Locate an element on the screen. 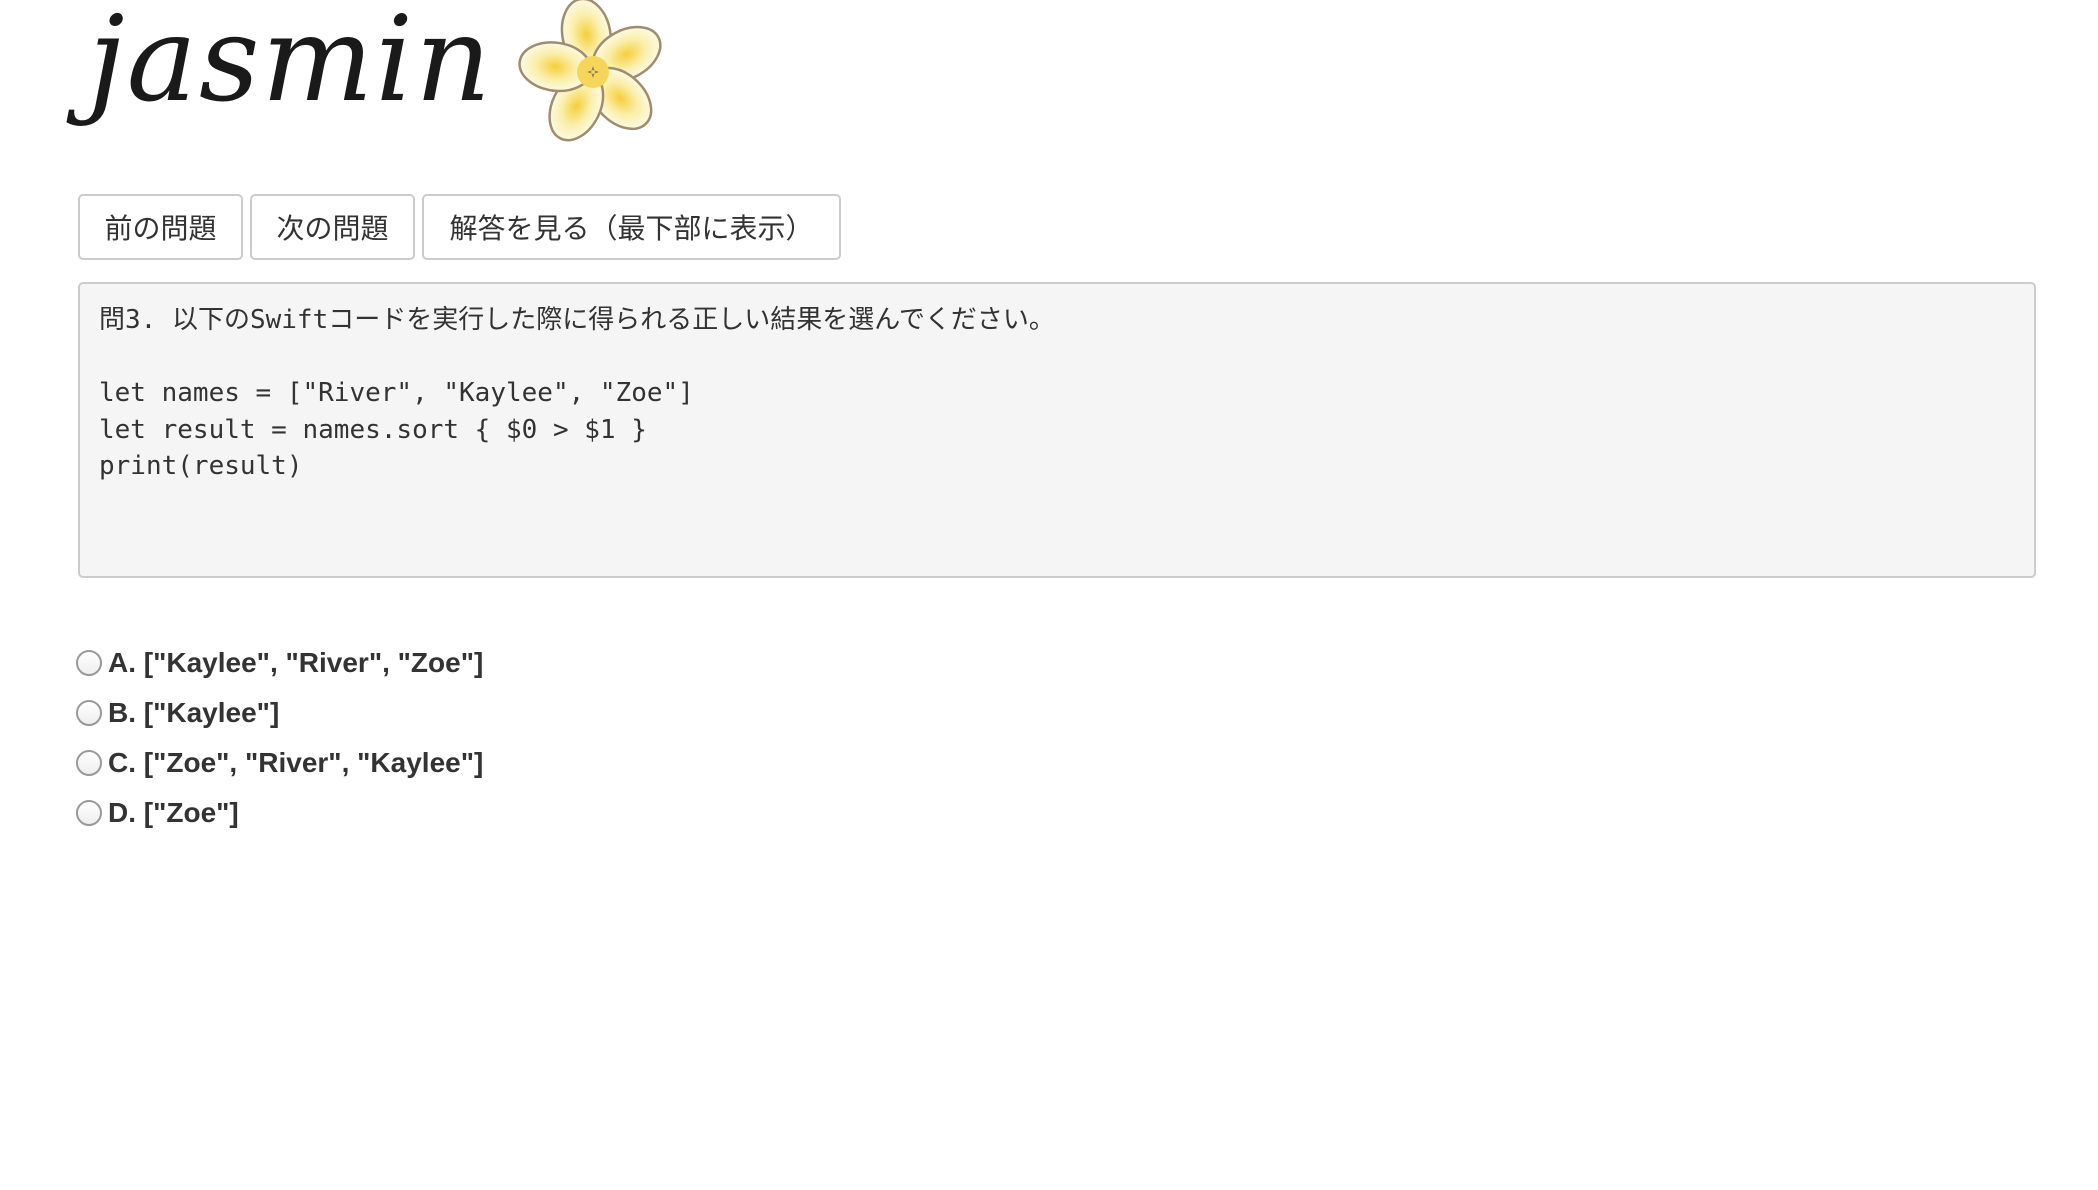 This screenshot has width=2098, height=1190. question-prompt: 問3. 以下のSwiftコードを実行した際に得られる正しい結果を選んでください。 is located at coordinates (577, 320).